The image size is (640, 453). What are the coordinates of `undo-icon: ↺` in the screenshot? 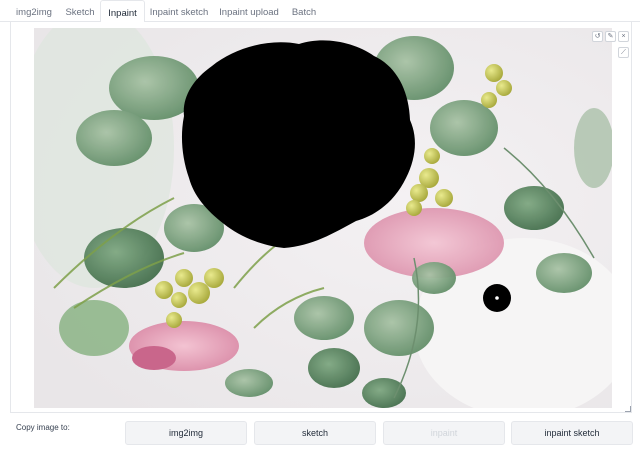 It's located at (597, 36).